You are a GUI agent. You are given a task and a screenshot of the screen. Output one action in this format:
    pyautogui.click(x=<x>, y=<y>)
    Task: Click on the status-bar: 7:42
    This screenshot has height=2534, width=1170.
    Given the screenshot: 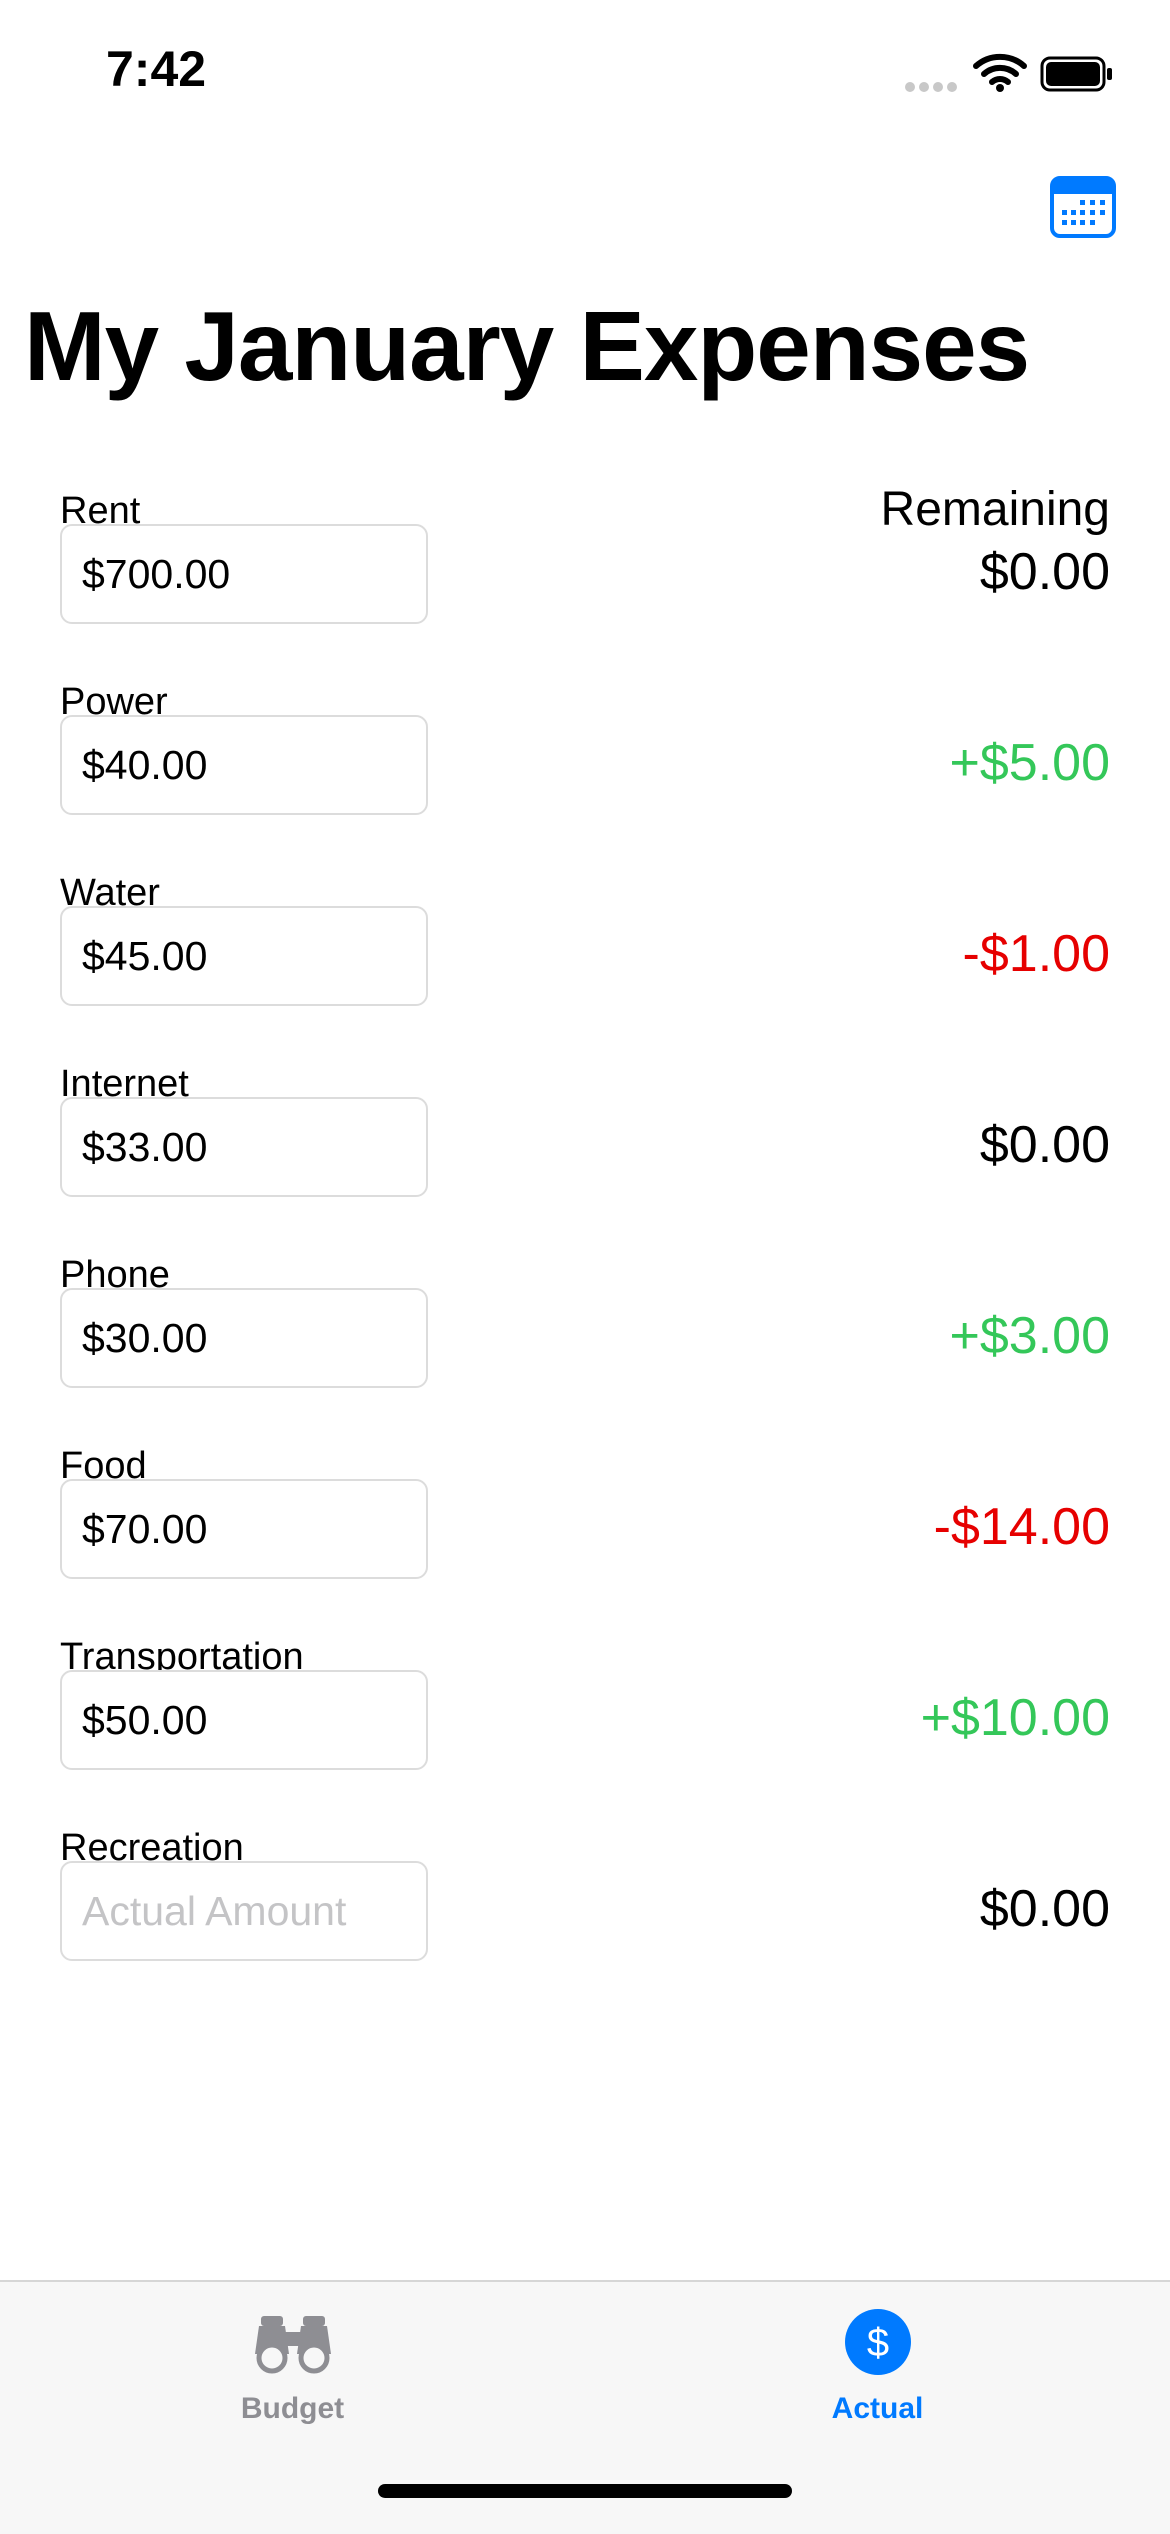 What is the action you would take?
    pyautogui.click(x=585, y=75)
    